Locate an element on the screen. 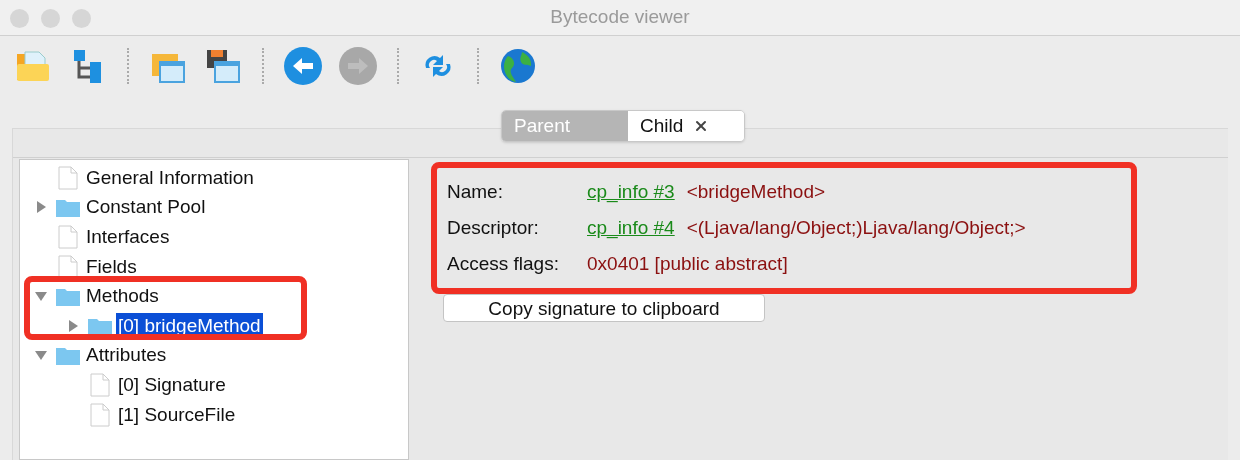 This screenshot has height=460, width=1240. tree-item: Interfaces is located at coordinates (128, 237).